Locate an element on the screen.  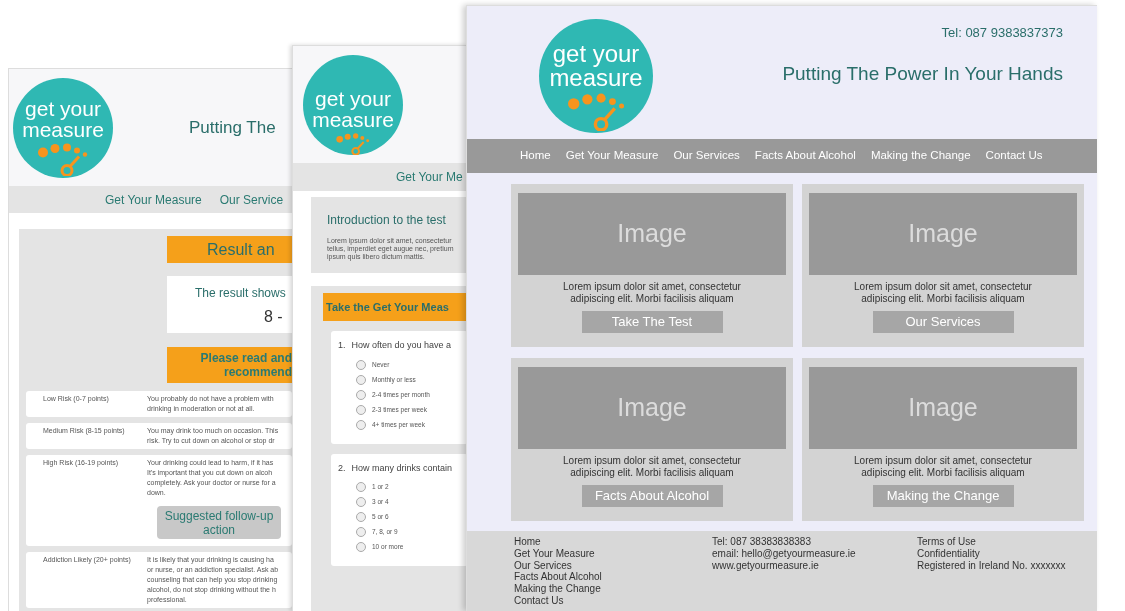
intro-title: Introduction to the test is located at coordinates (386, 220).